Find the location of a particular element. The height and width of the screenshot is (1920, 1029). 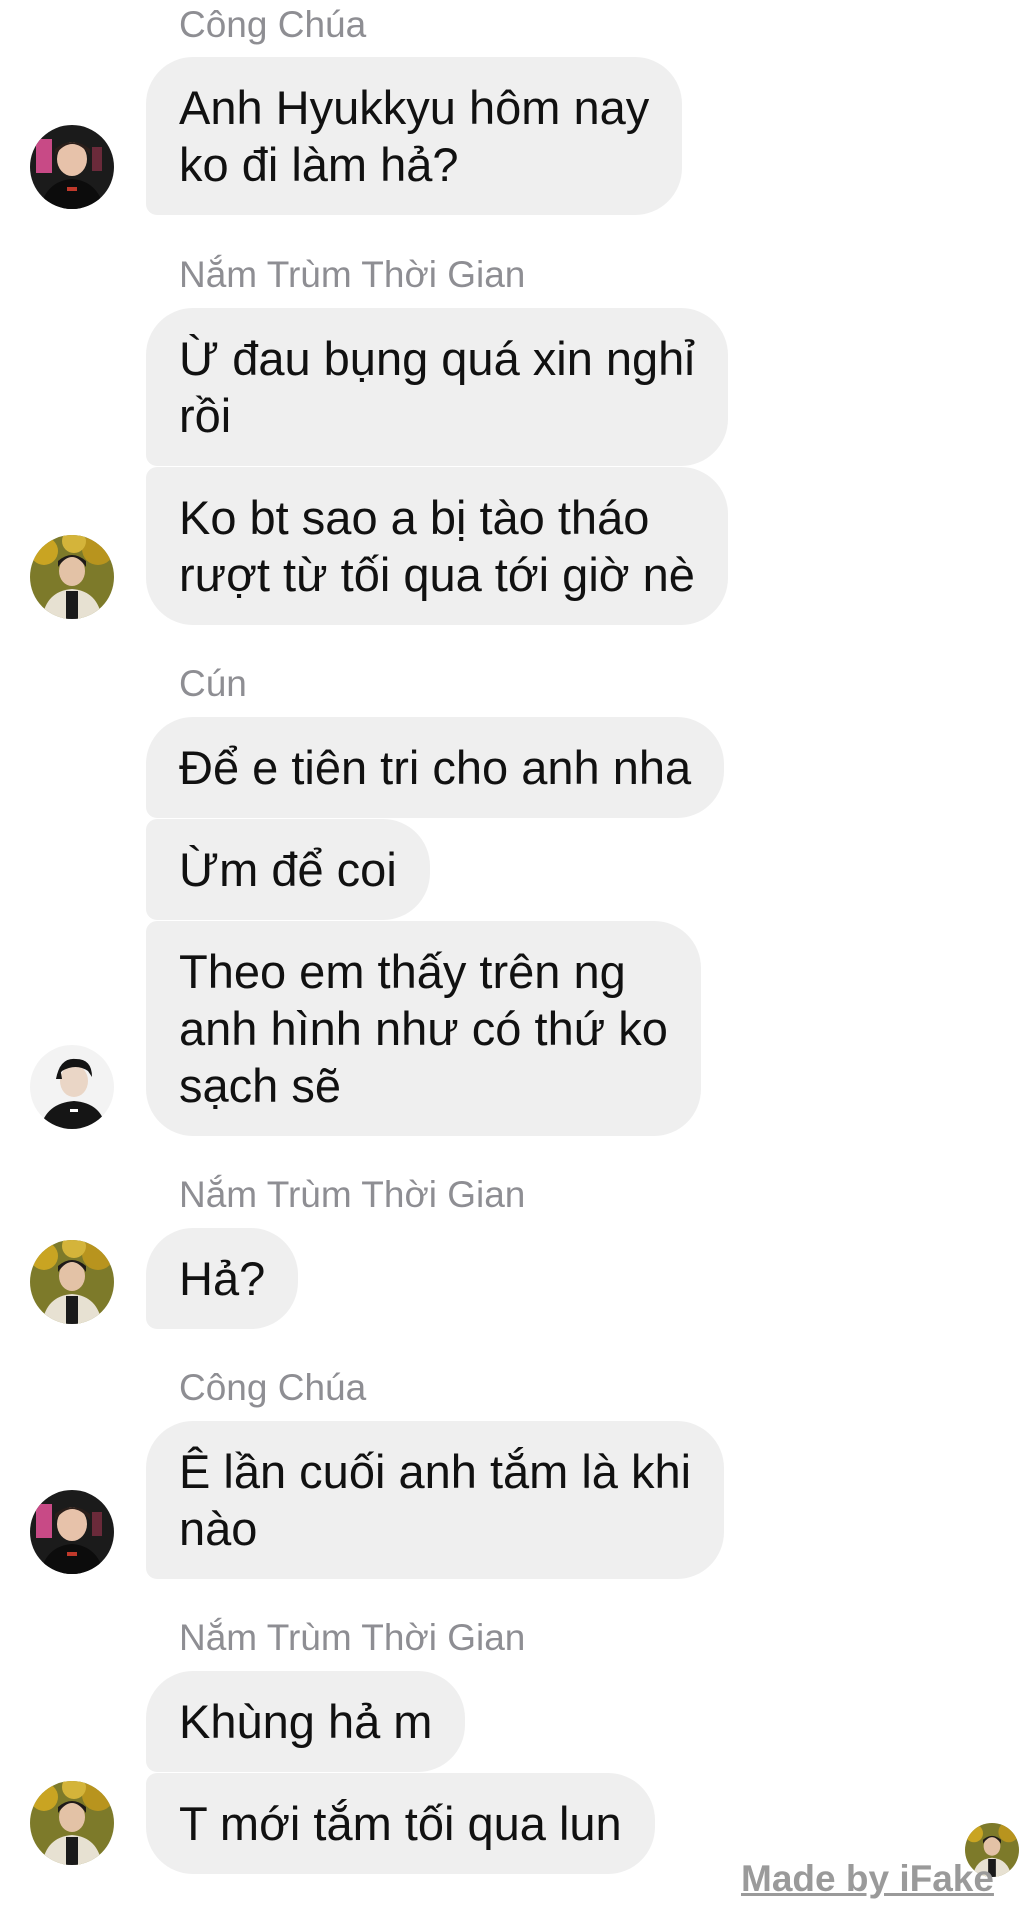

message-line: anh hình như có thứ ko is located at coordinates (423, 1028).